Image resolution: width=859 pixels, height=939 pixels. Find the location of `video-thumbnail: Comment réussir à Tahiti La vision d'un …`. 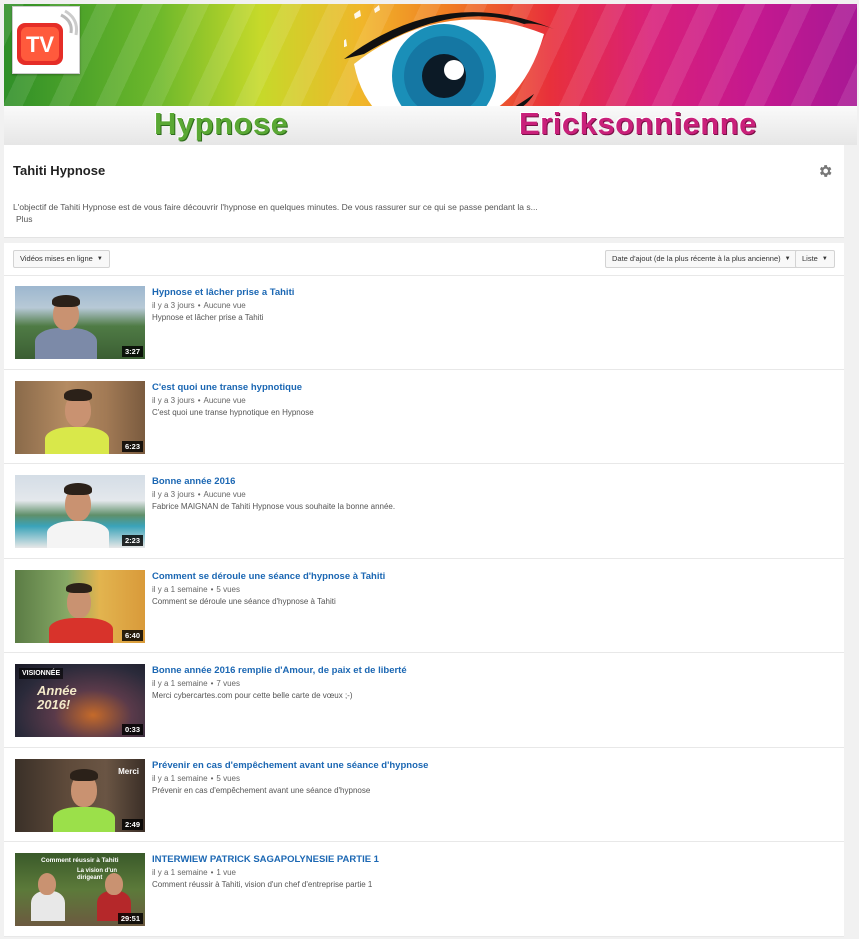

video-thumbnail: Comment réussir à Tahiti La vision d'un … is located at coordinates (80, 889).